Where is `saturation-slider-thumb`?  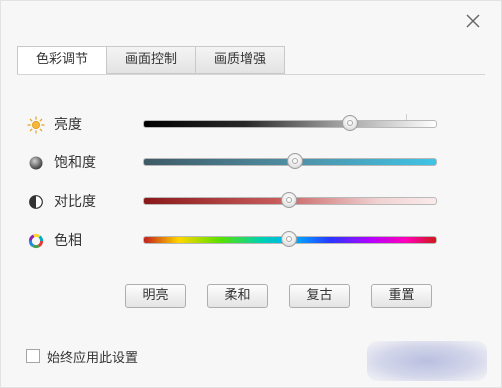
saturation-slider-thumb is located at coordinates (294, 161).